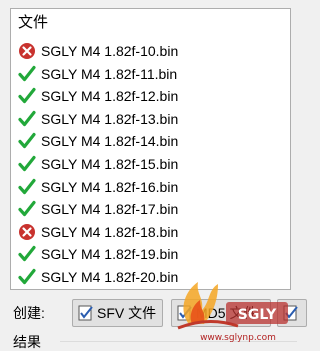  I want to click on file-name: SGLY M4 1.82f-12.bin, so click(109, 96).